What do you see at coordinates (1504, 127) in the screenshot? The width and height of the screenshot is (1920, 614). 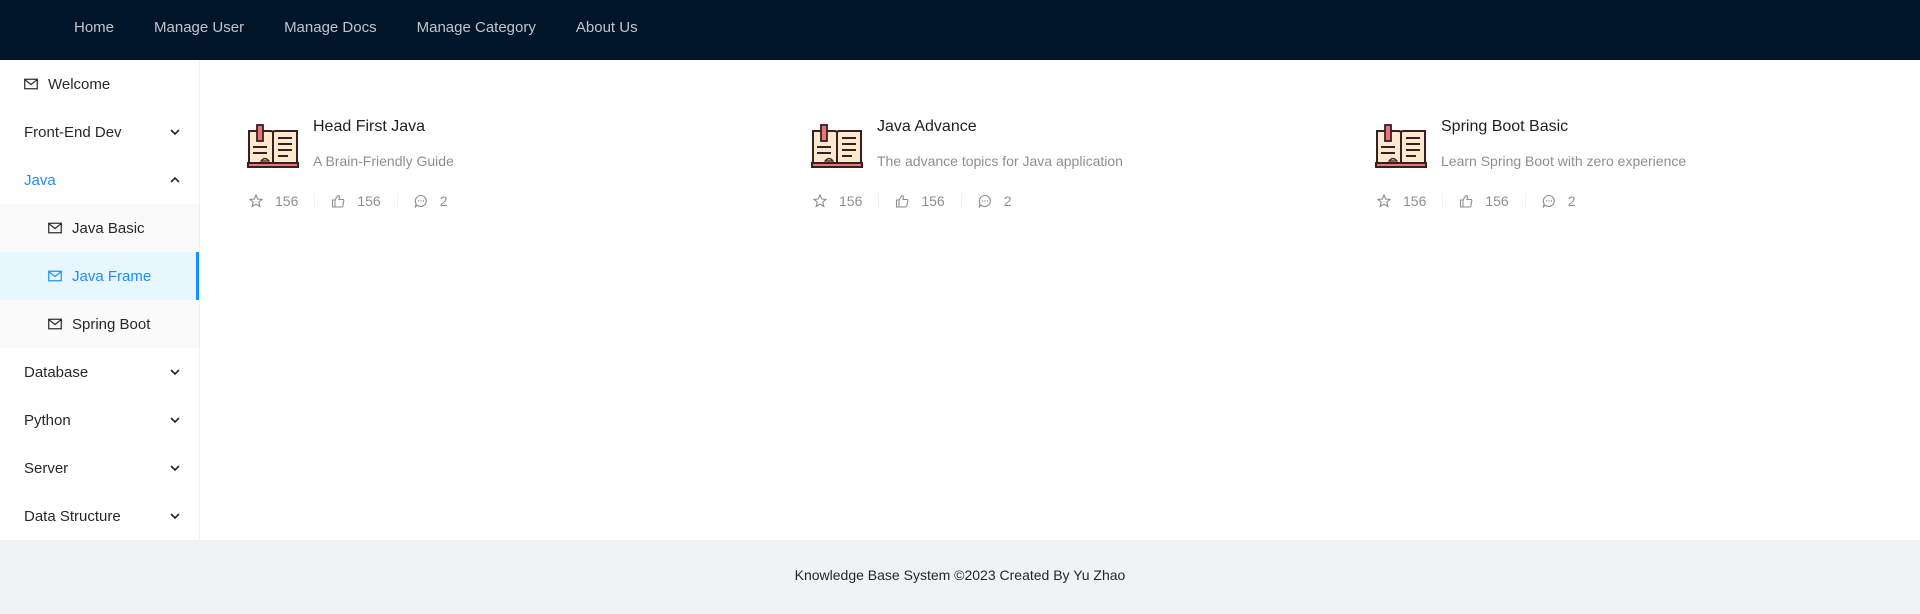 I see `card-title: Spring Boot Basic` at bounding box center [1504, 127].